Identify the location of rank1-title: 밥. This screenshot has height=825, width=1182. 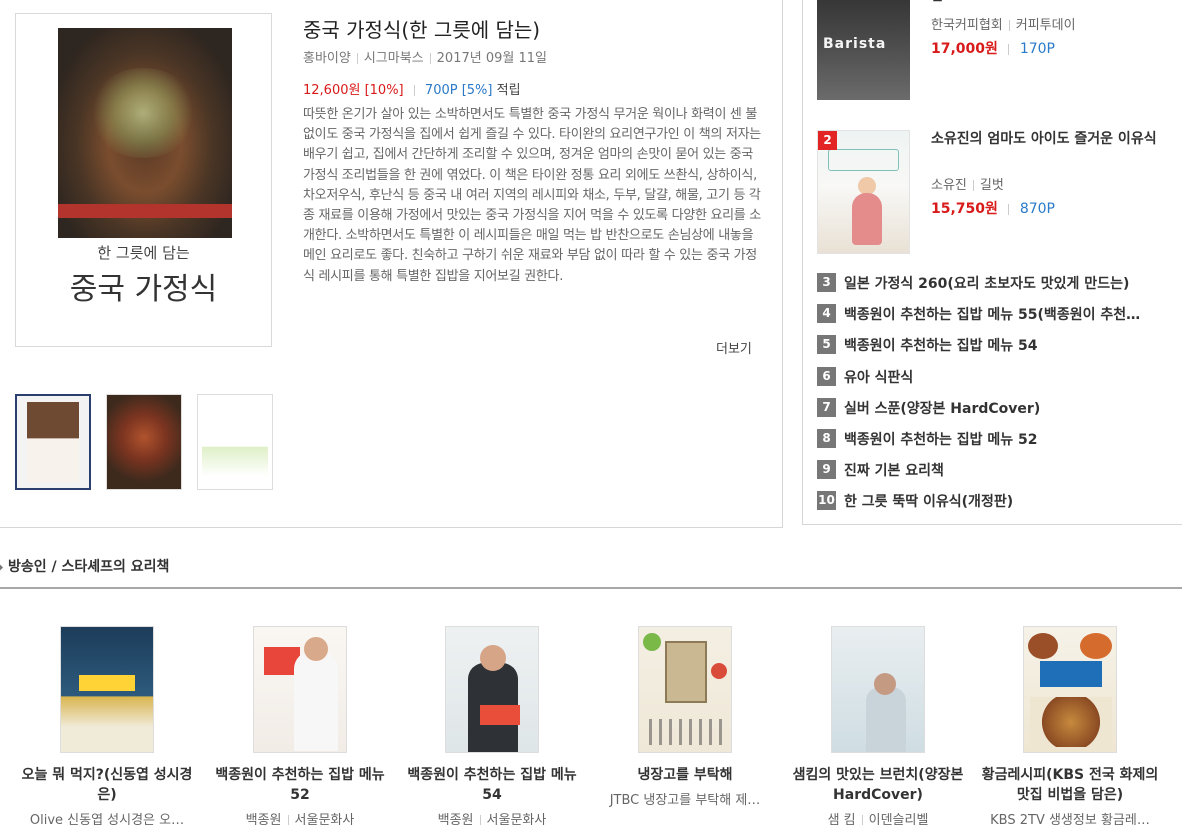
(937, 3).